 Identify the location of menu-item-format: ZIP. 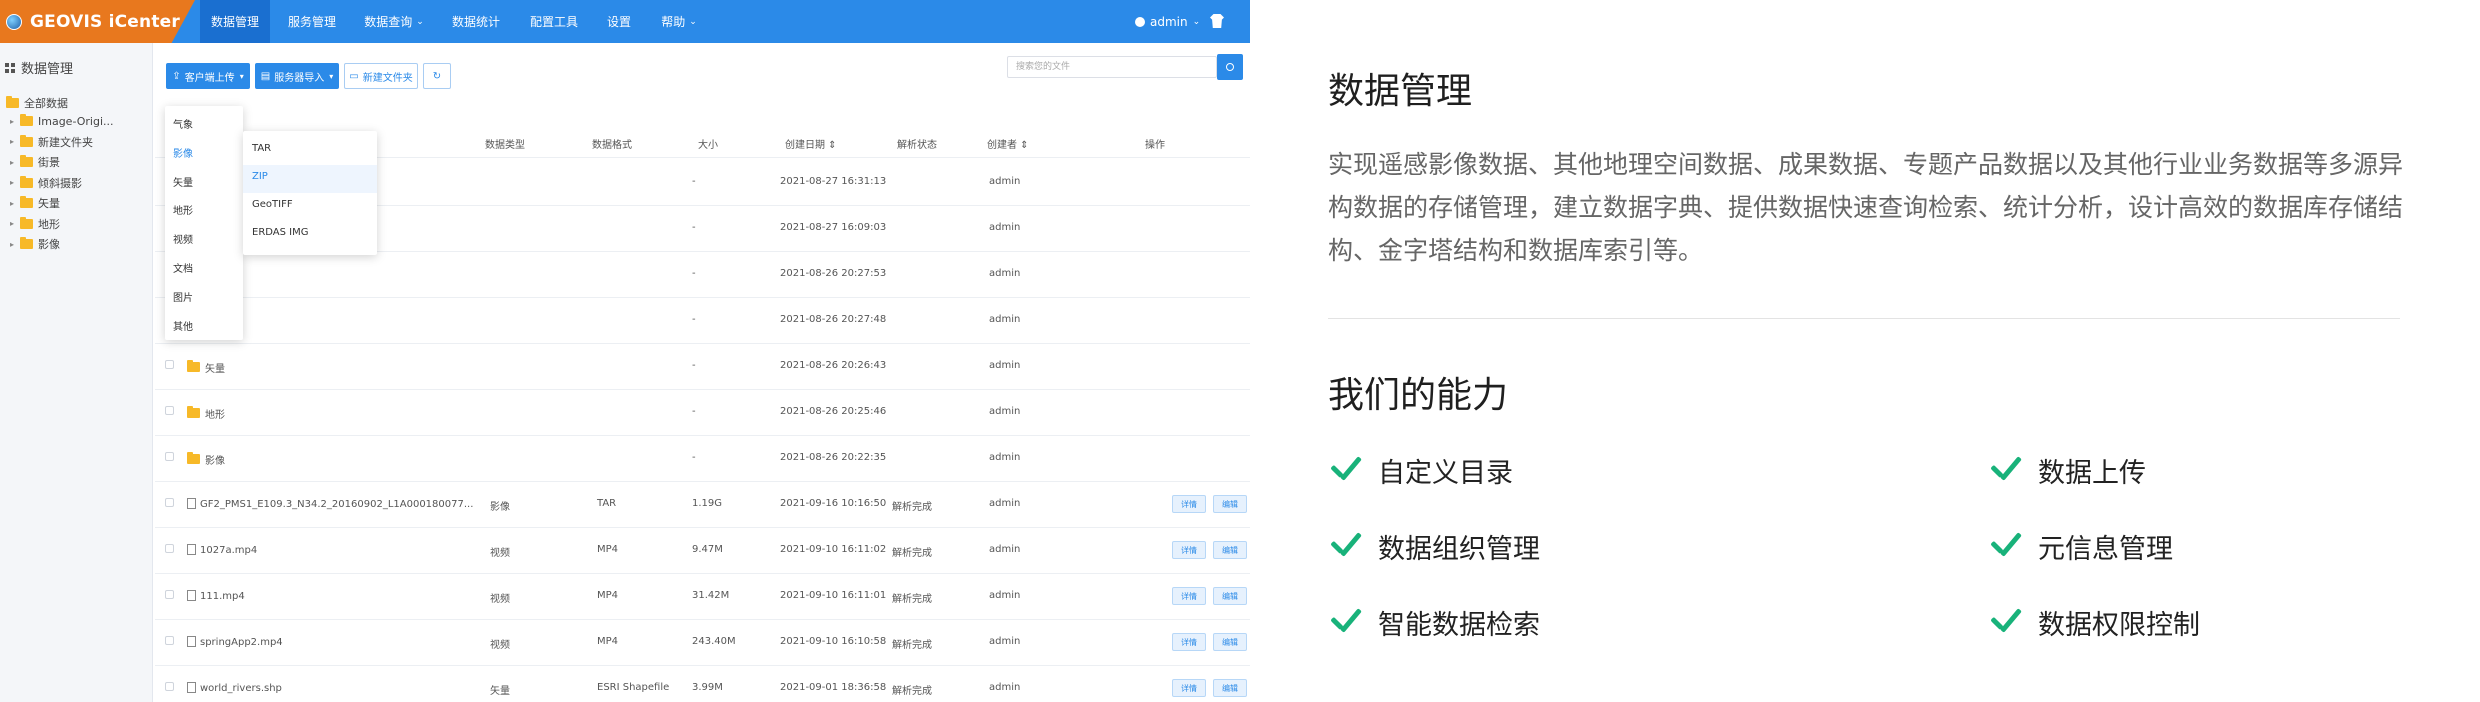
(260, 176).